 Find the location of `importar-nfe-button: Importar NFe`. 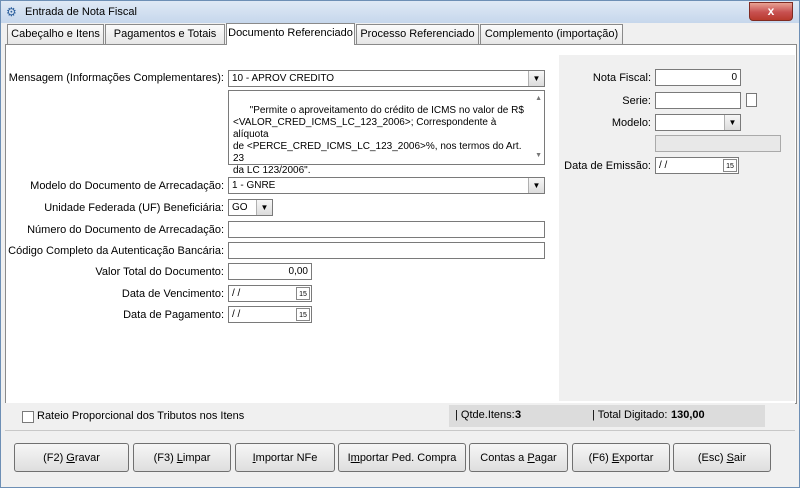

importar-nfe-button: Importar NFe is located at coordinates (285, 457).